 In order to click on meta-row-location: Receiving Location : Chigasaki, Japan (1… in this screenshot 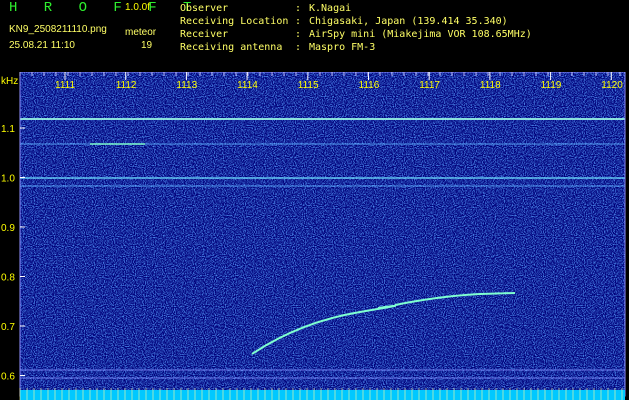, I will do `click(356, 21)`.